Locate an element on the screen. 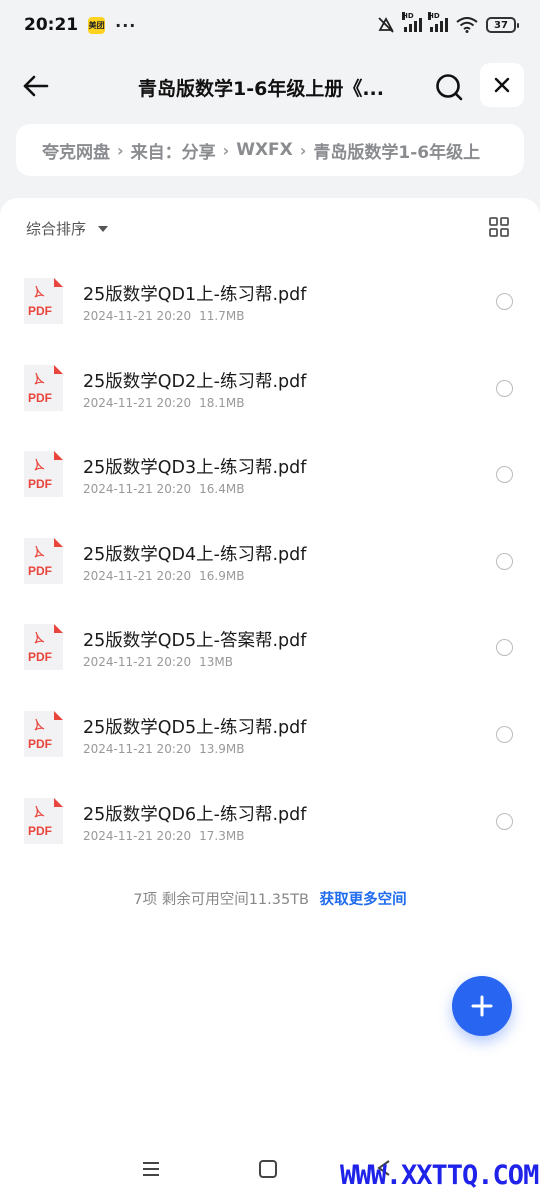 The height and width of the screenshot is (1200, 540). wifi-icon is located at coordinates (467, 25).